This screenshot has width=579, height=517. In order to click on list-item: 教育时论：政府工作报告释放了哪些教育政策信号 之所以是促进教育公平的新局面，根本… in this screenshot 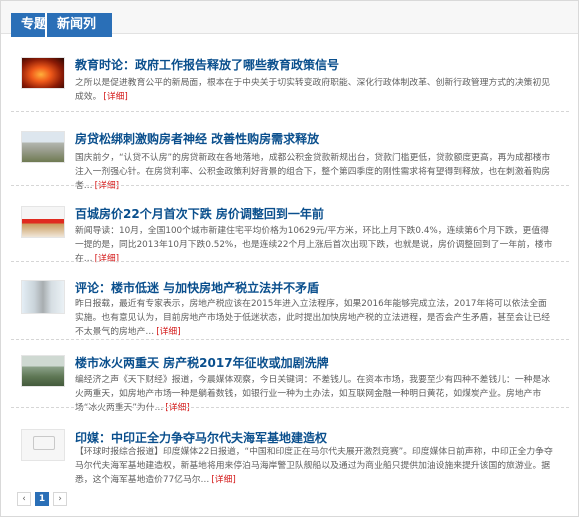, I will do `click(289, 82)`.